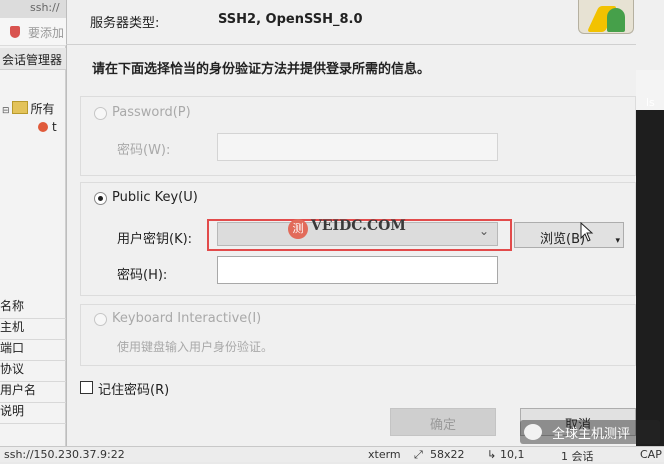  I want to click on watermark-text: VEIDC.COM, so click(358, 226).